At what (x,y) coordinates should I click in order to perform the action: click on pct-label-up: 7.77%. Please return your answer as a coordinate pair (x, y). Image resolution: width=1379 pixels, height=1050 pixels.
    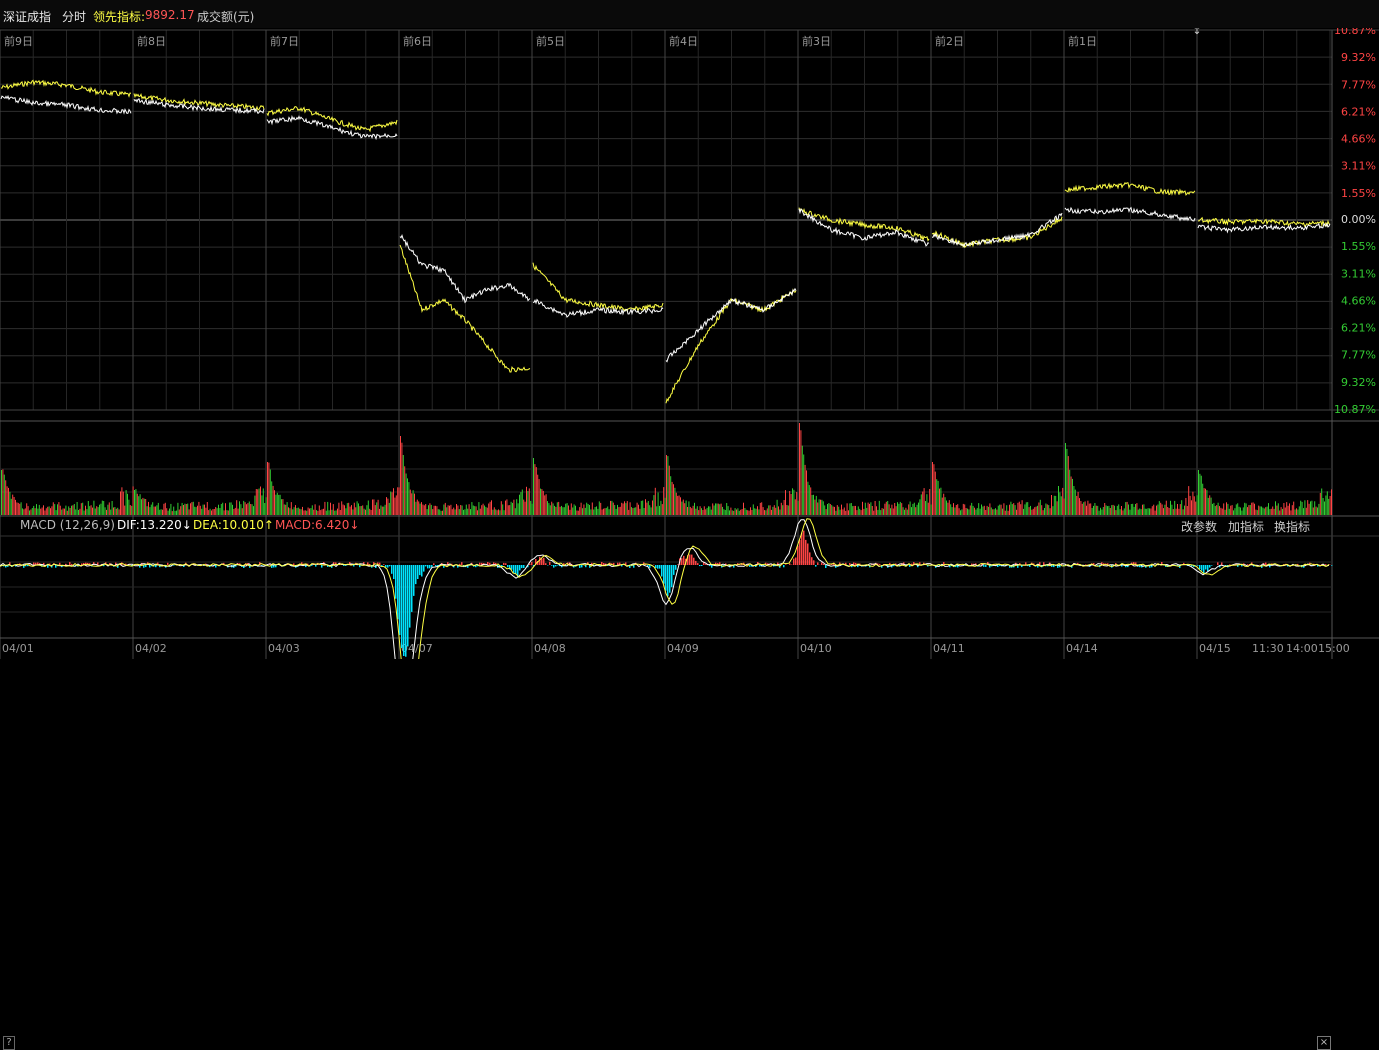
    Looking at the image, I should click on (1358, 84).